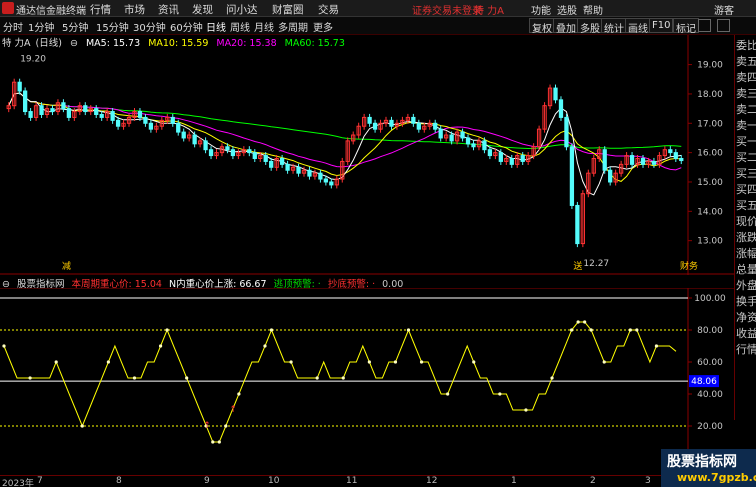 This screenshot has width=756, height=487. I want to click on tool-multi-stock: 多股, so click(590, 26).